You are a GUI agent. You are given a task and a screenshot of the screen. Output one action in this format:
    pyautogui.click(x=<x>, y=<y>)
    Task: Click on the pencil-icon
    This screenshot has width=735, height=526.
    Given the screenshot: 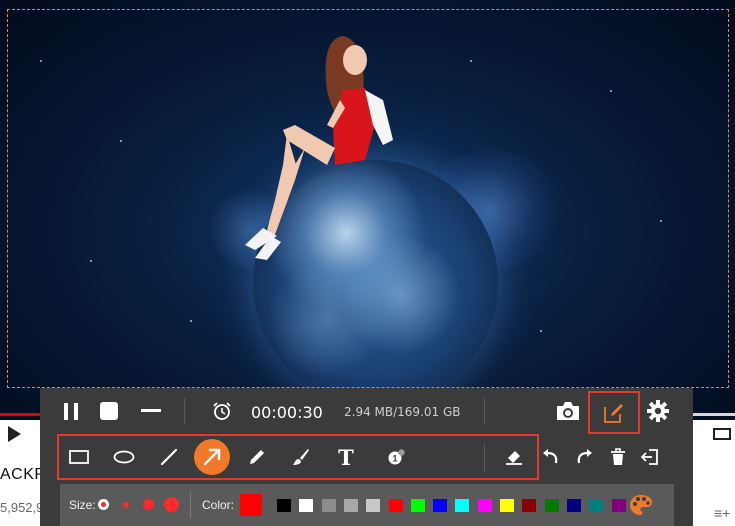 What is the action you would take?
    pyautogui.click(x=257, y=457)
    